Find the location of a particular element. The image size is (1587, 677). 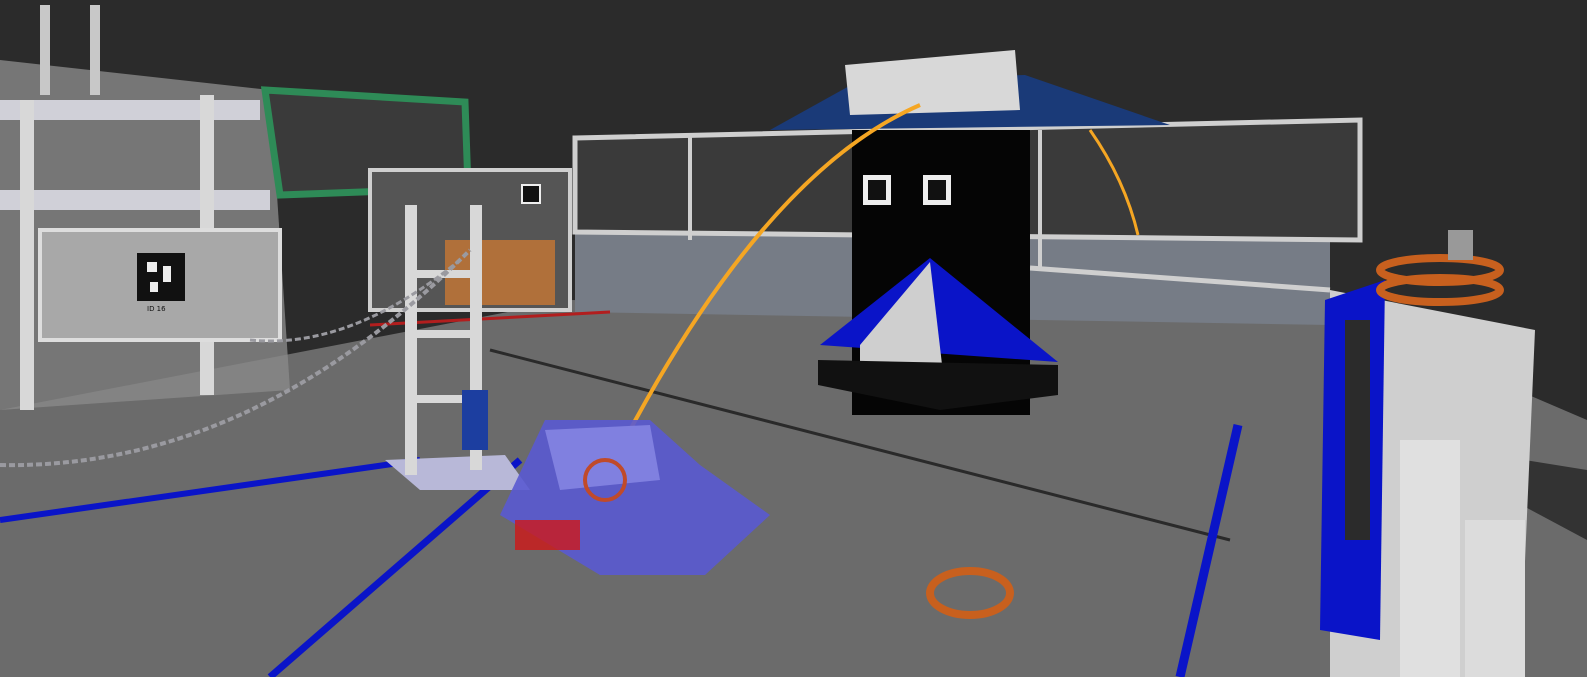

apriltag-label: ID 16 is located at coordinates (156, 309).